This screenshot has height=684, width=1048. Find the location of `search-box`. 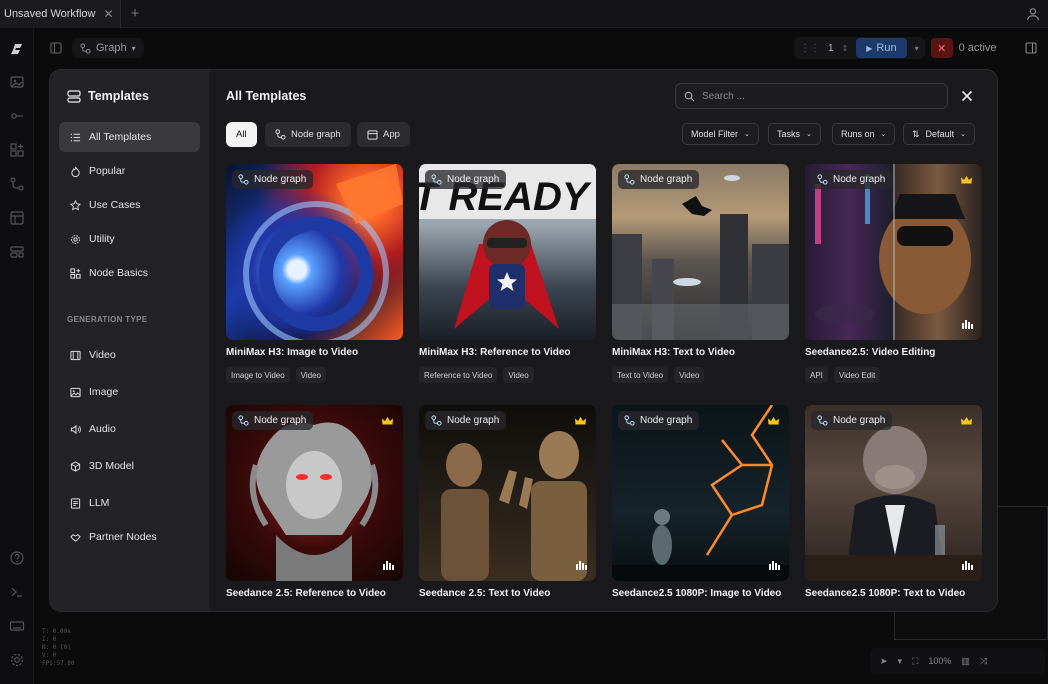

search-box is located at coordinates (811, 96).